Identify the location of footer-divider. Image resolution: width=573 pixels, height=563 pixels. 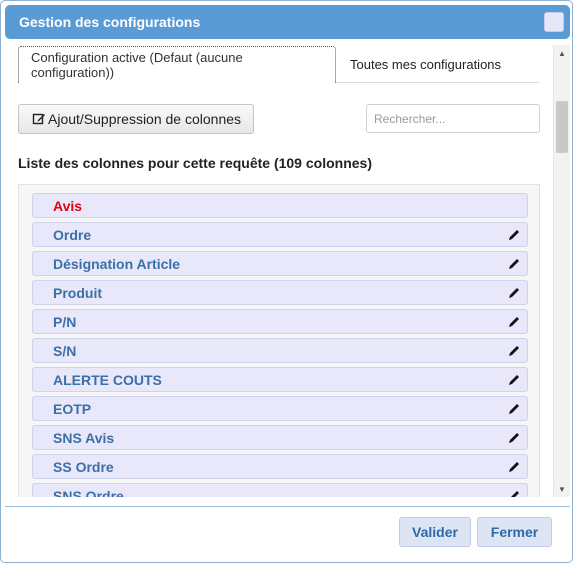
(287, 506).